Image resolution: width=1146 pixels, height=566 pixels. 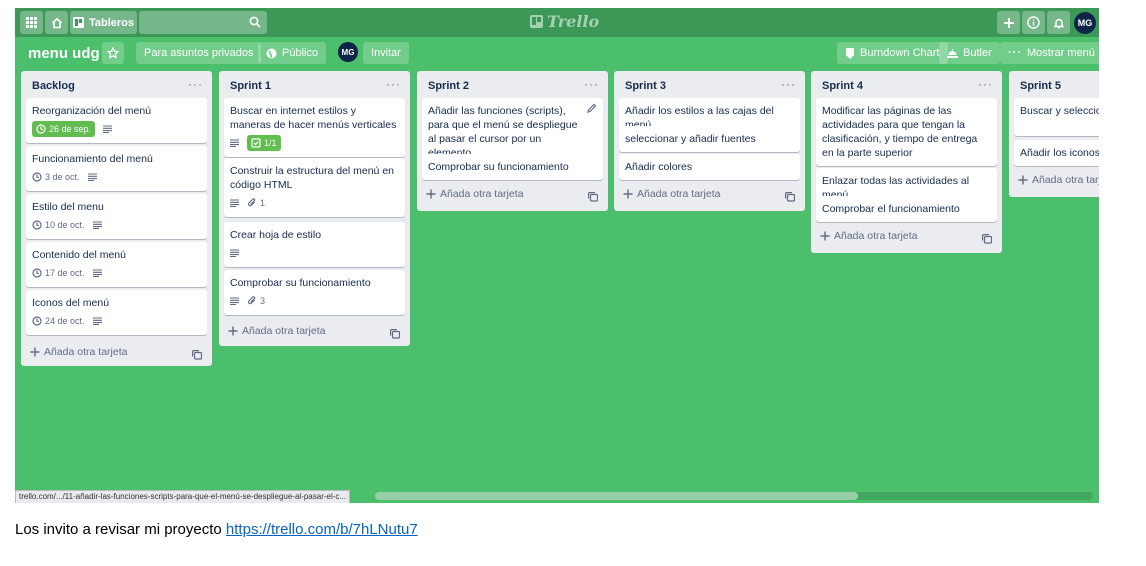 What do you see at coordinates (906, 209) in the screenshot?
I see `card: Comprobar el funcionamiento` at bounding box center [906, 209].